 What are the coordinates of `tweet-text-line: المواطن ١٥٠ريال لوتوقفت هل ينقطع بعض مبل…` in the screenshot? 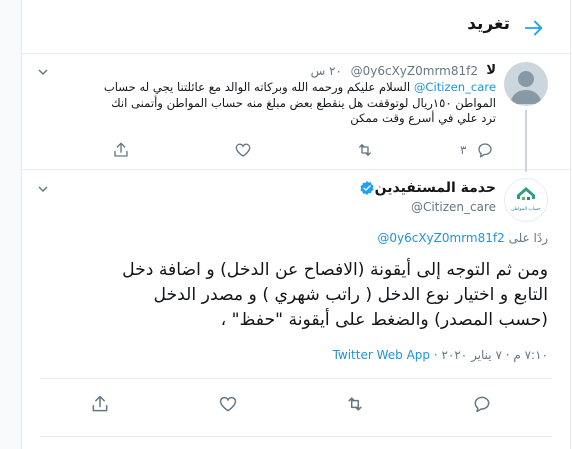 It's located at (303, 102).